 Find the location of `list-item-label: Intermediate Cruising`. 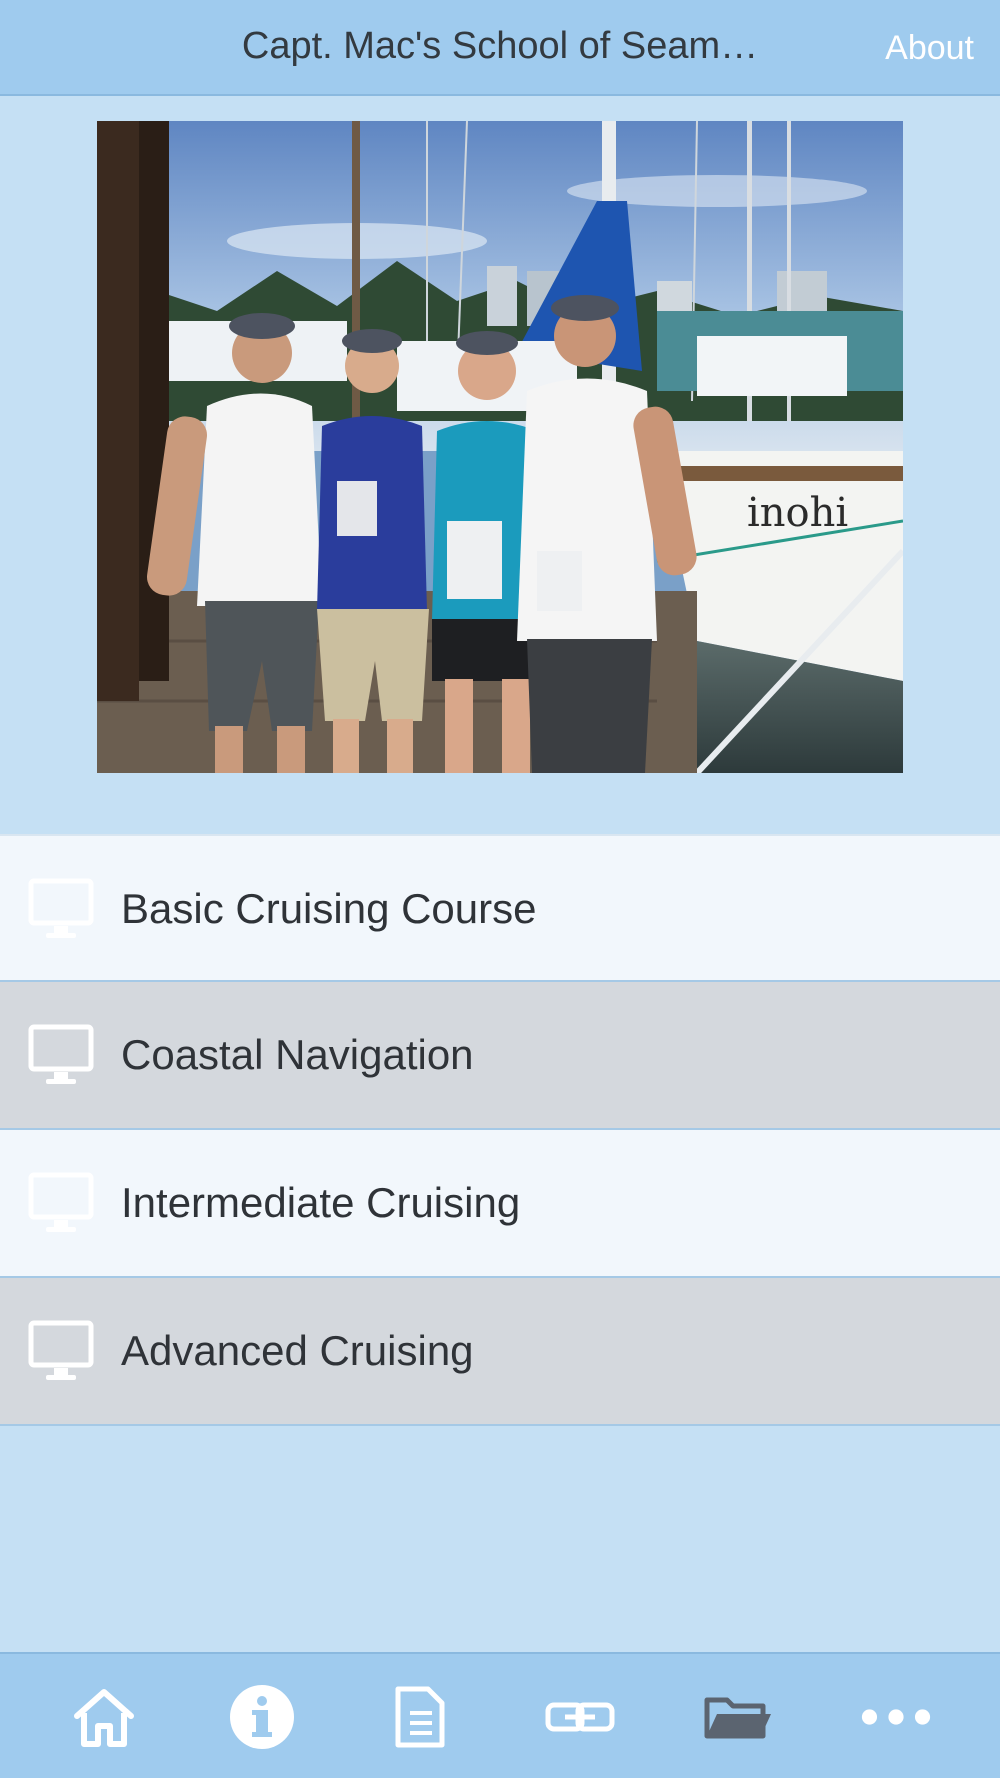

list-item-label: Intermediate Cruising is located at coordinates (321, 1202).